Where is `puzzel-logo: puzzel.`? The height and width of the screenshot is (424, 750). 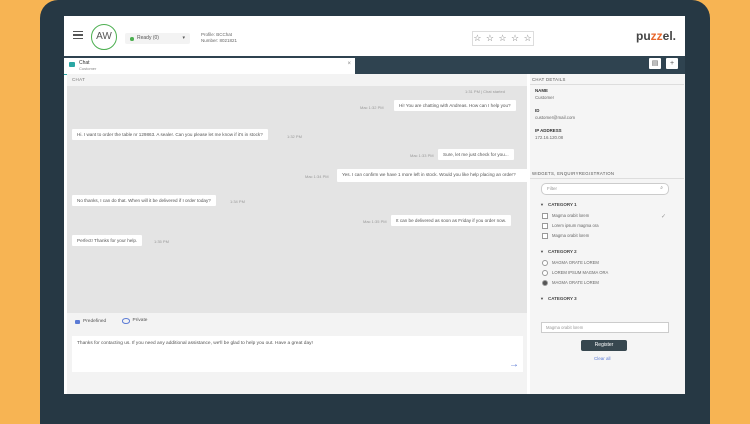
puzzel-logo: puzzel. is located at coordinates (656, 36).